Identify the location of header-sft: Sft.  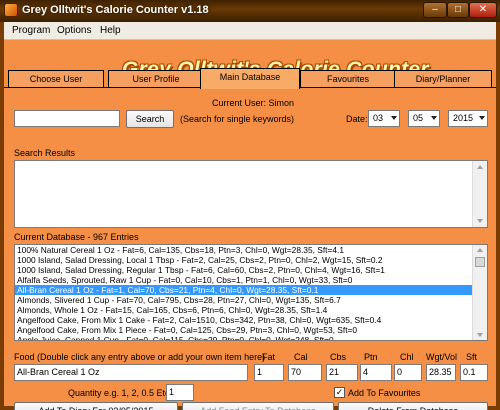
(472, 357).